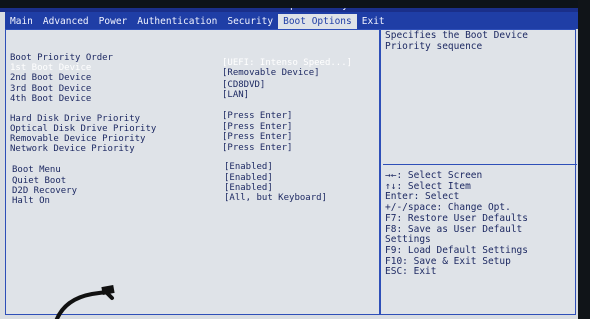 The image size is (590, 319). What do you see at coordinates (373, 21) in the screenshot?
I see `tab-exit: Exit` at bounding box center [373, 21].